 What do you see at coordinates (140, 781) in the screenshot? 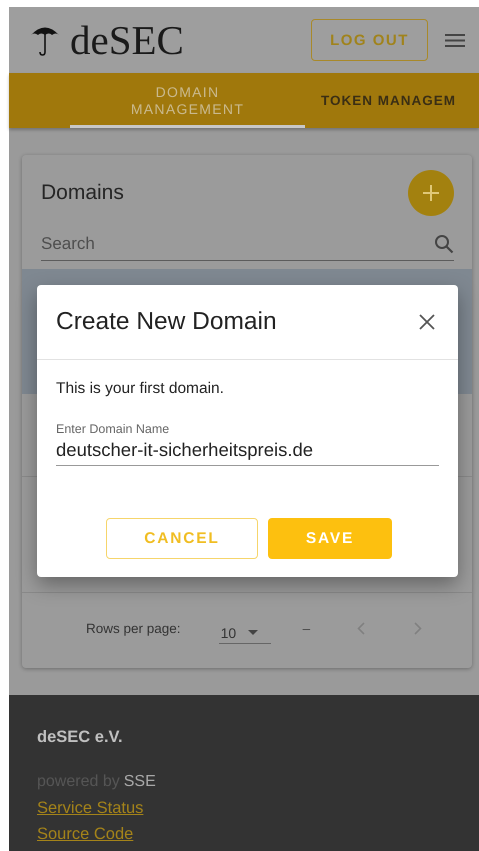
I see `sponsor-name: SSE` at bounding box center [140, 781].